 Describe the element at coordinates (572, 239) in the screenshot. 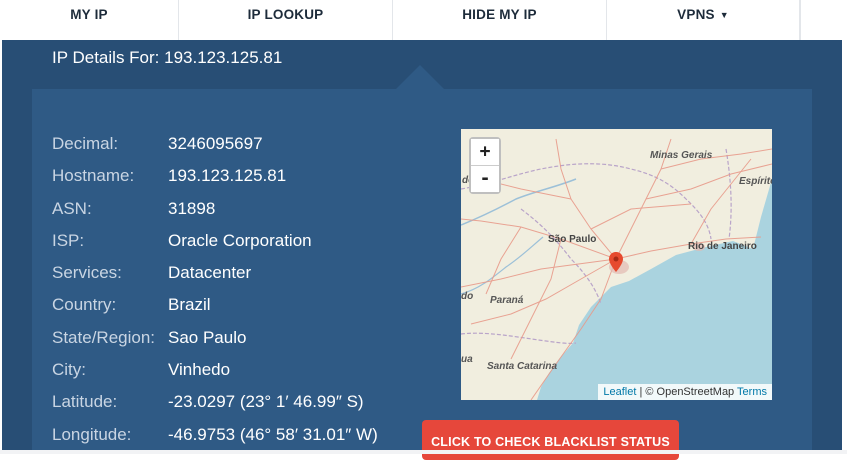

I see `map-label-sao-paulo: São Paulo` at that location.